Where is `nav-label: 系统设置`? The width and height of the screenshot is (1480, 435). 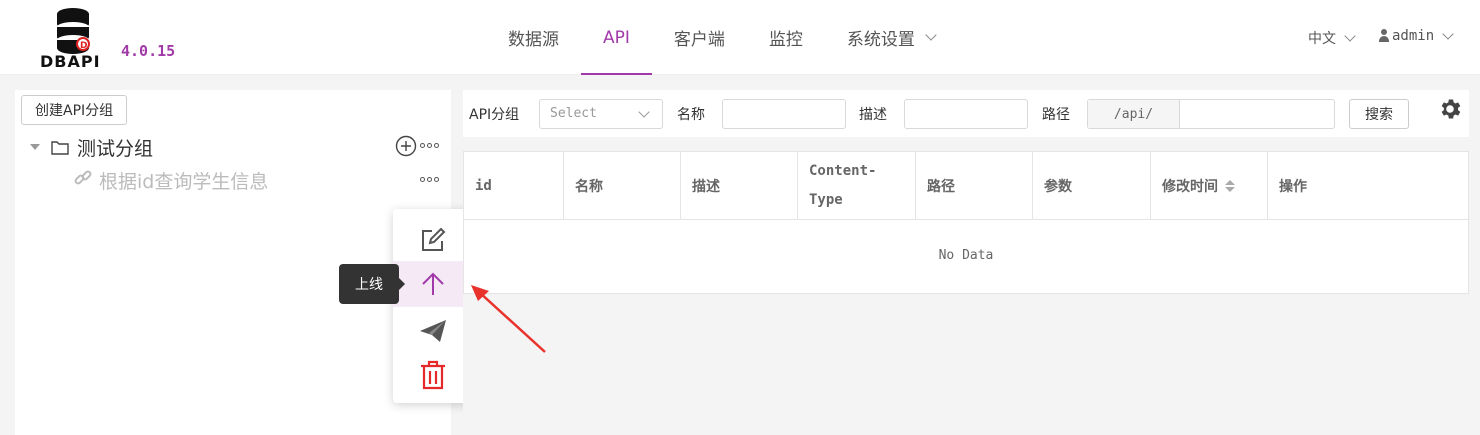
nav-label: 系统设置 is located at coordinates (880, 40).